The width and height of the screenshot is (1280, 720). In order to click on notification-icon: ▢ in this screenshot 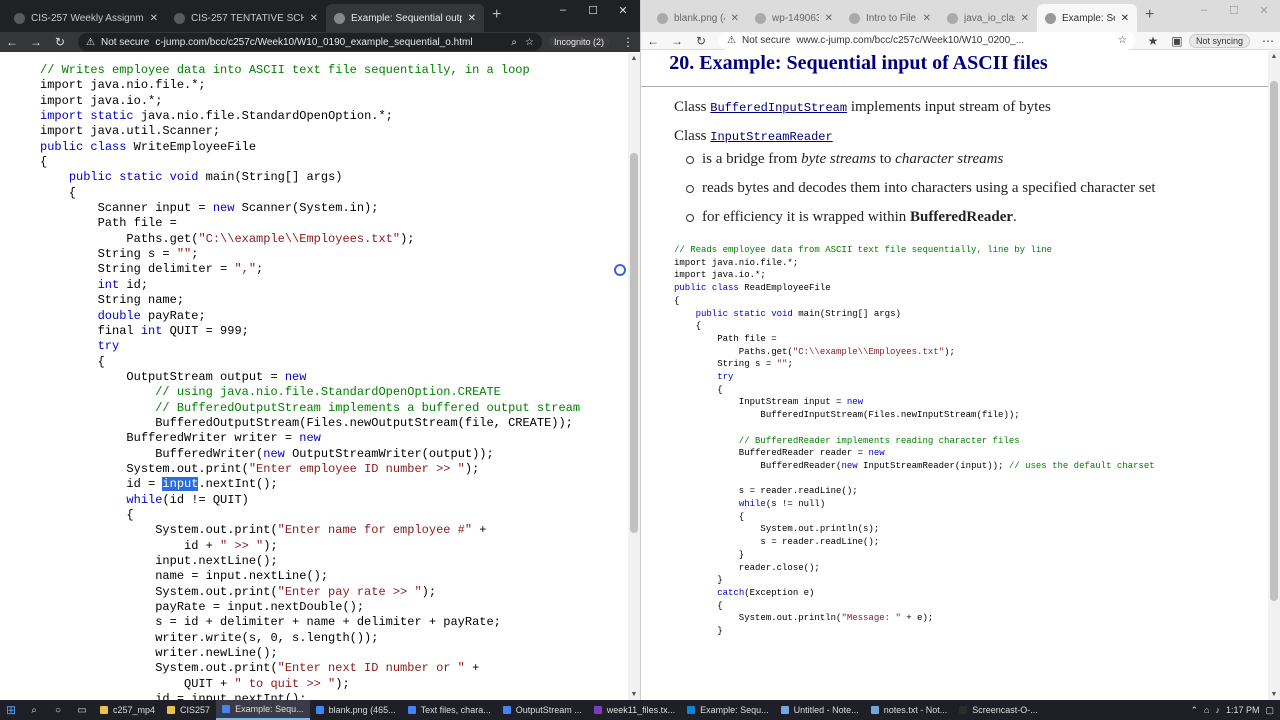, I will do `click(1269, 710)`.